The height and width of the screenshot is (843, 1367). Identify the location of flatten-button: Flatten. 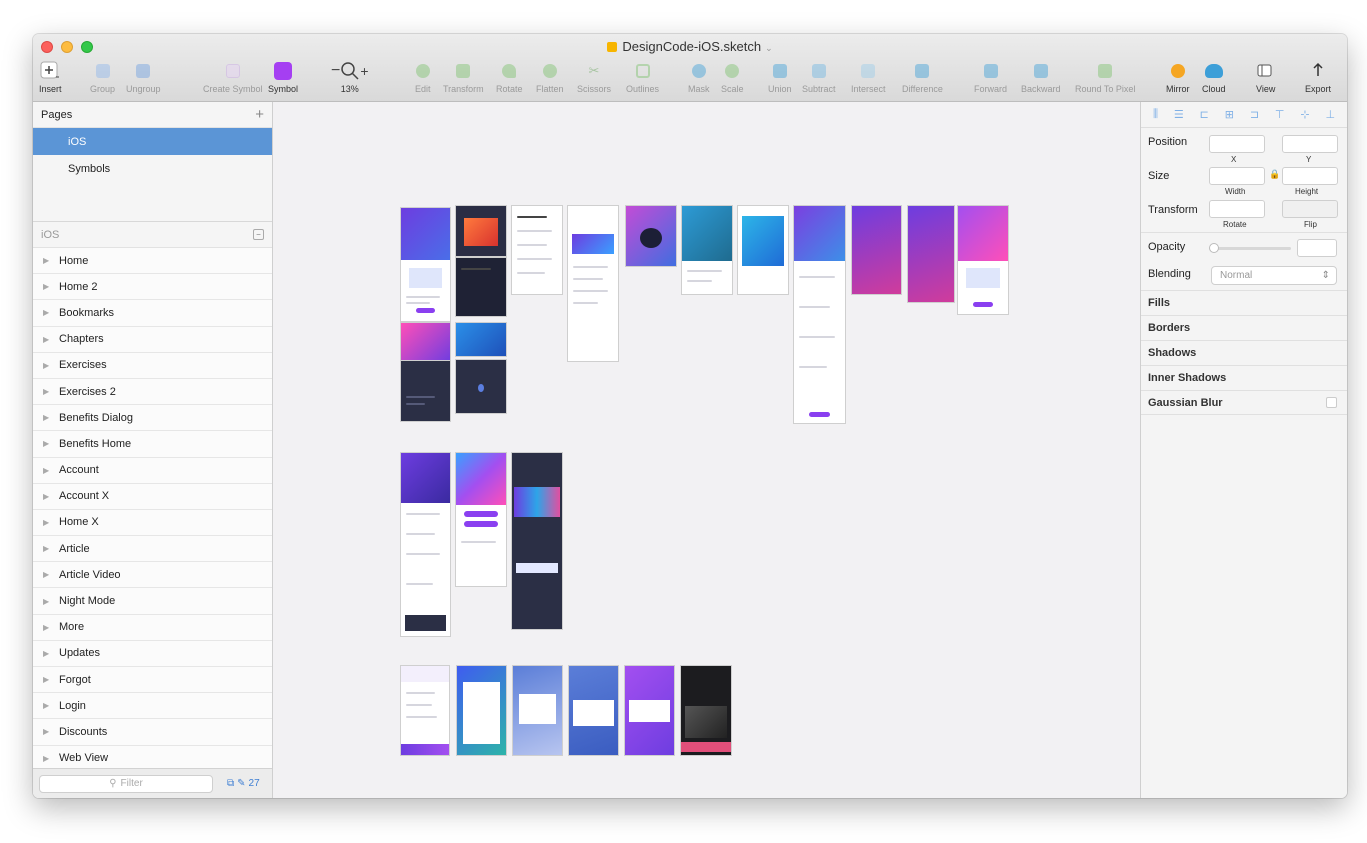
(550, 77).